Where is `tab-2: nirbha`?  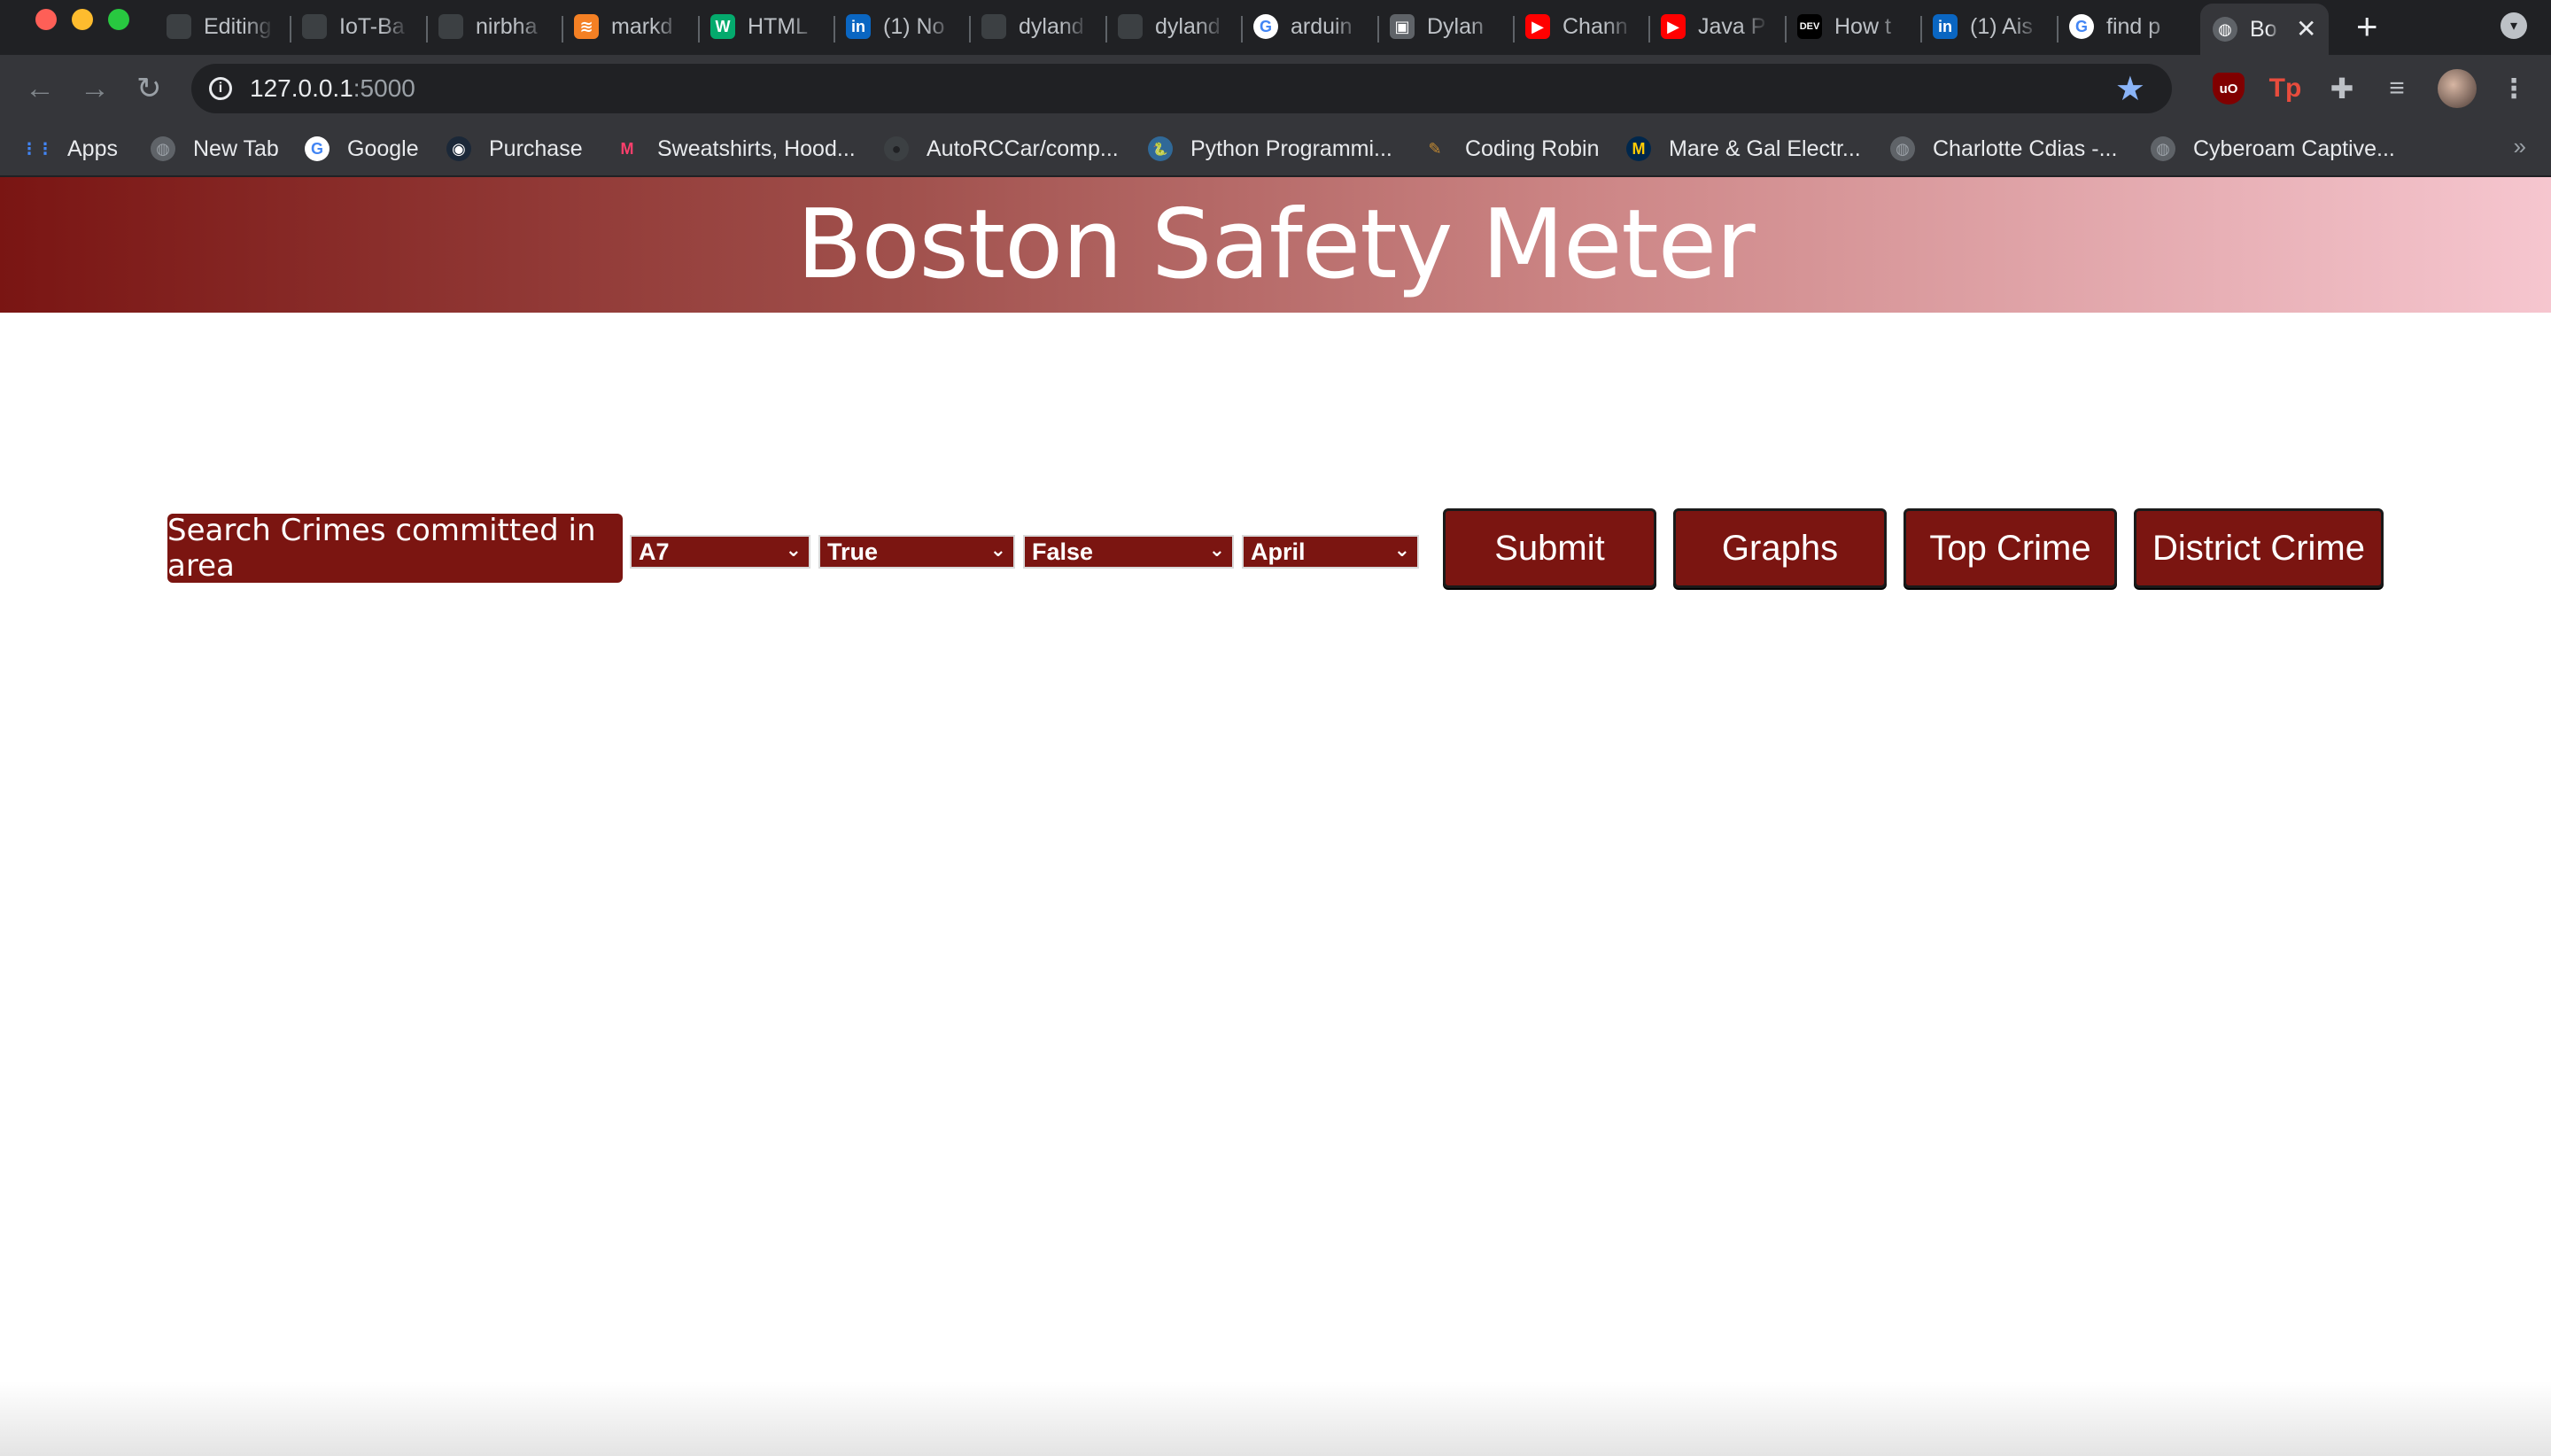 tab-2: nirbha is located at coordinates (492, 26).